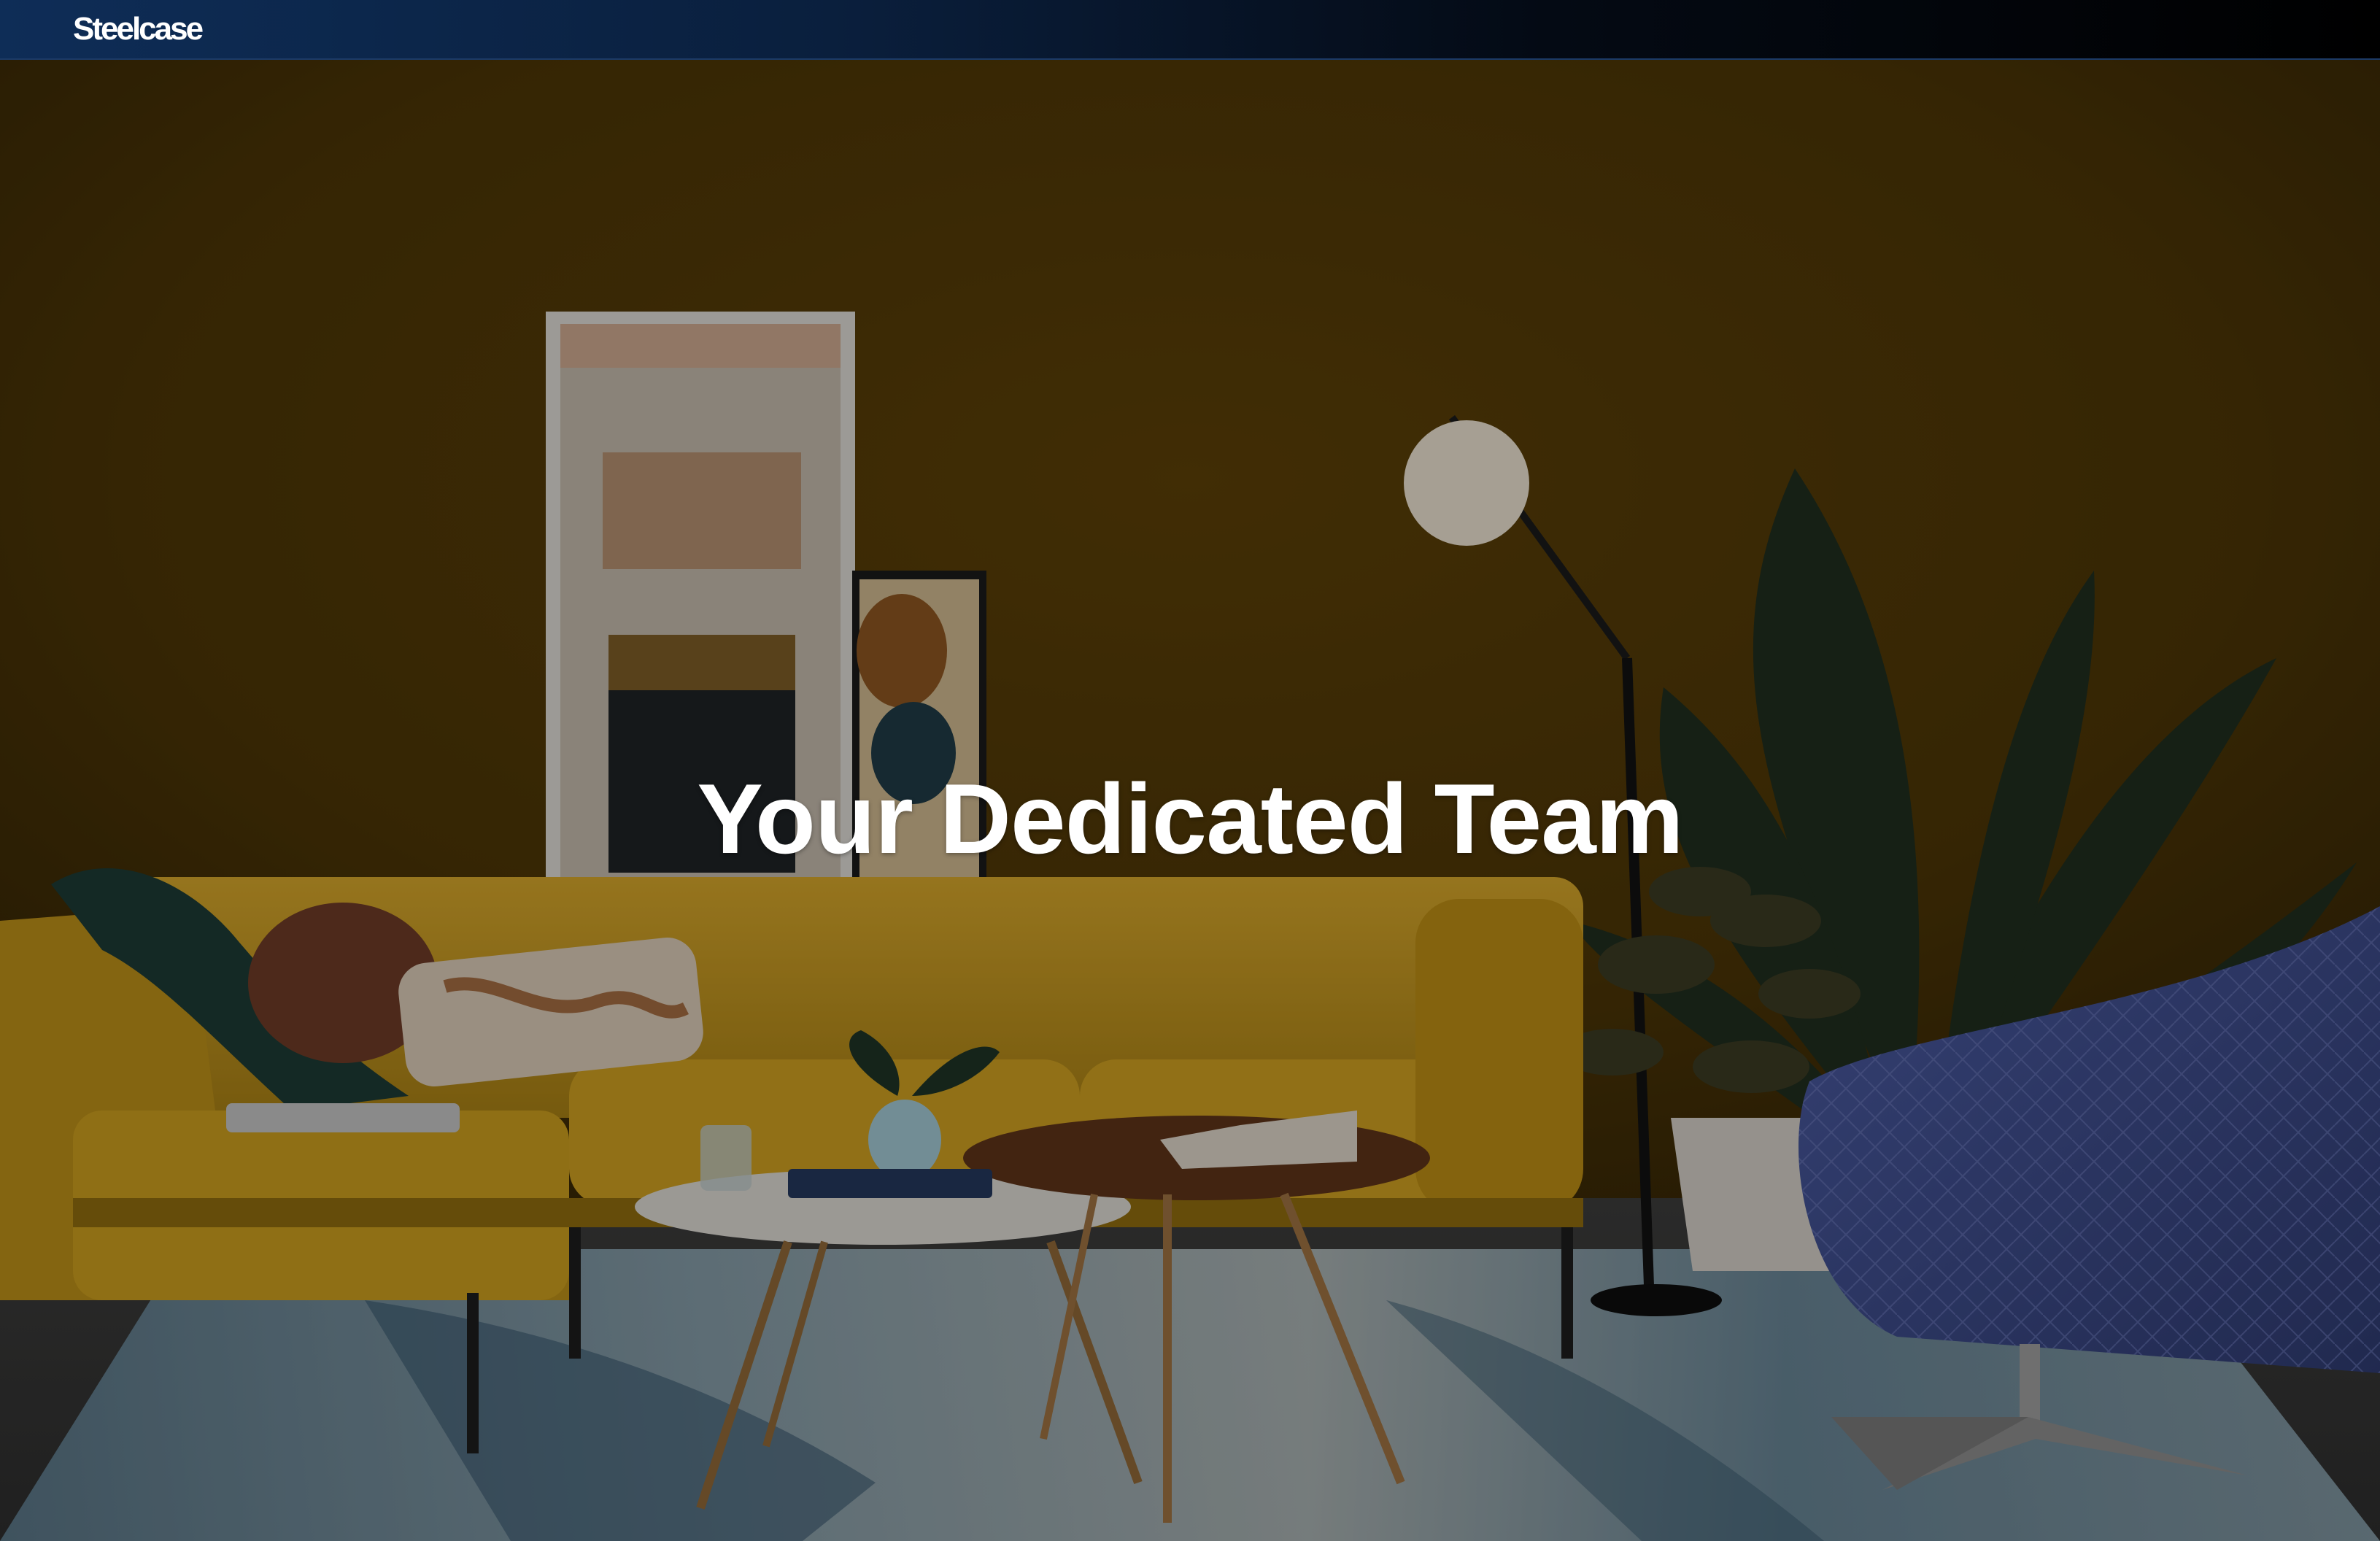 Image resolution: width=2380 pixels, height=1541 pixels. Describe the element at coordinates (138, 29) in the screenshot. I see `steelcase-logo: Steelcase` at that location.